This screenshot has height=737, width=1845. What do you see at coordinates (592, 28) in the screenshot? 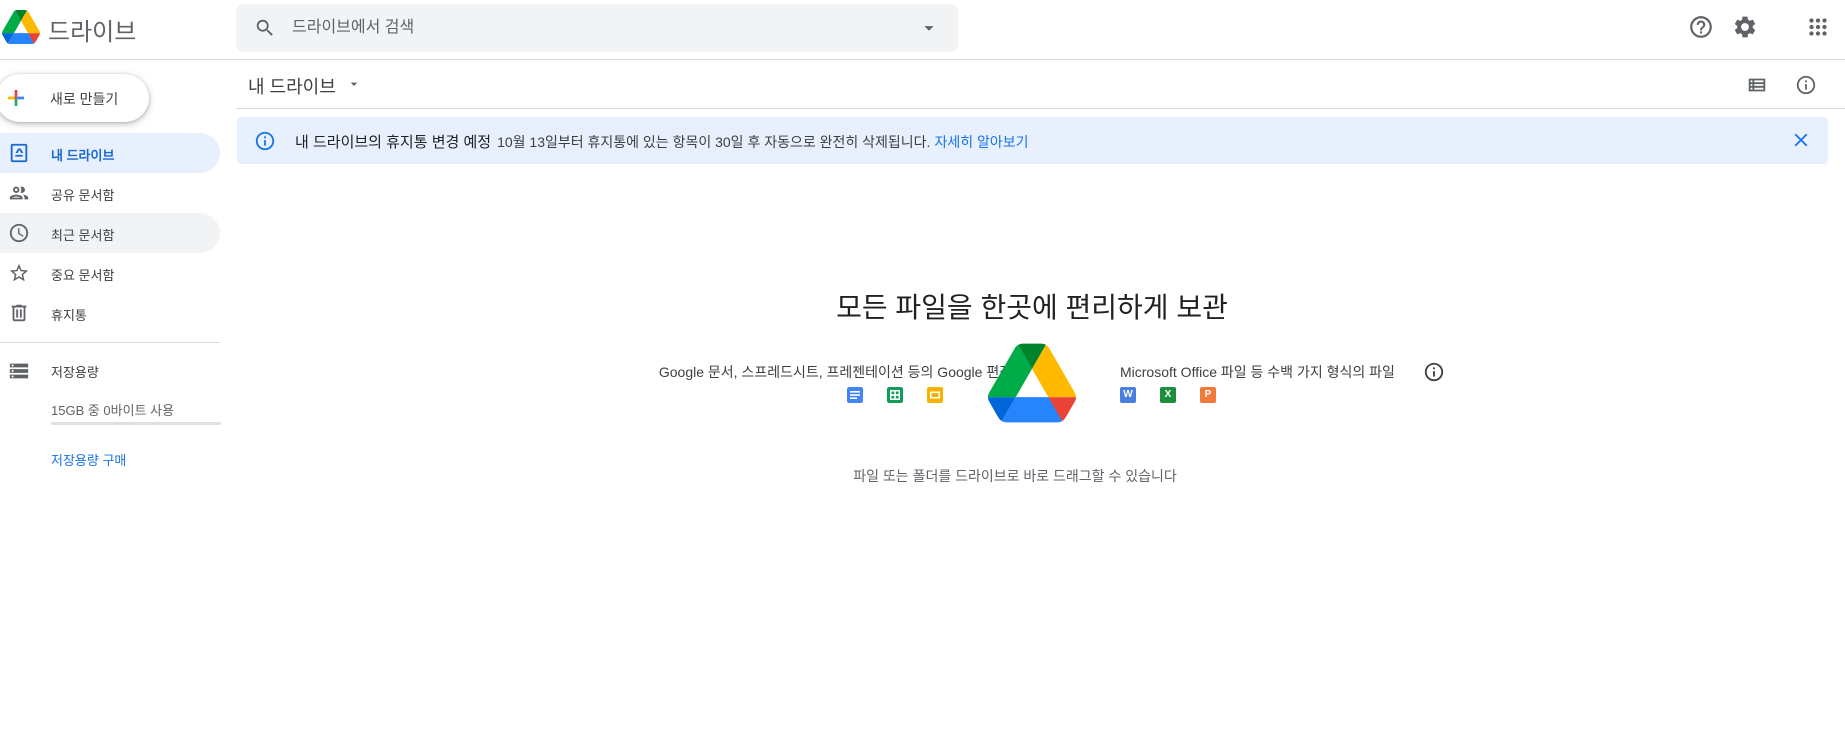
I see `search-input` at bounding box center [592, 28].